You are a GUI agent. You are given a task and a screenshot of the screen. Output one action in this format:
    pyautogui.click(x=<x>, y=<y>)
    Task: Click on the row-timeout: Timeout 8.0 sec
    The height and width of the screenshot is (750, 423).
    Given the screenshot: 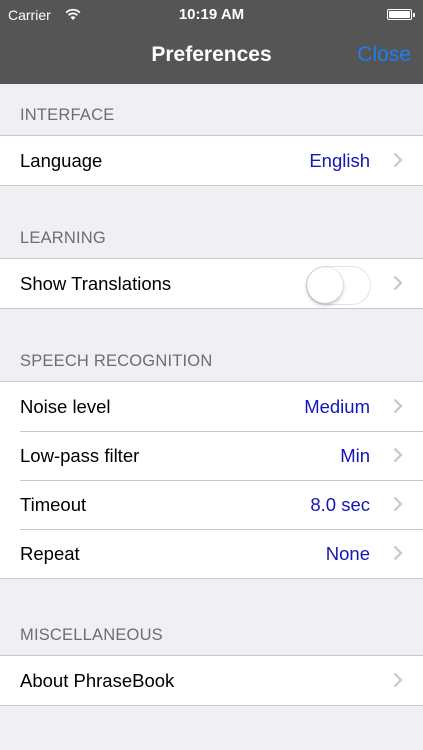 What is the action you would take?
    pyautogui.click(x=211, y=504)
    